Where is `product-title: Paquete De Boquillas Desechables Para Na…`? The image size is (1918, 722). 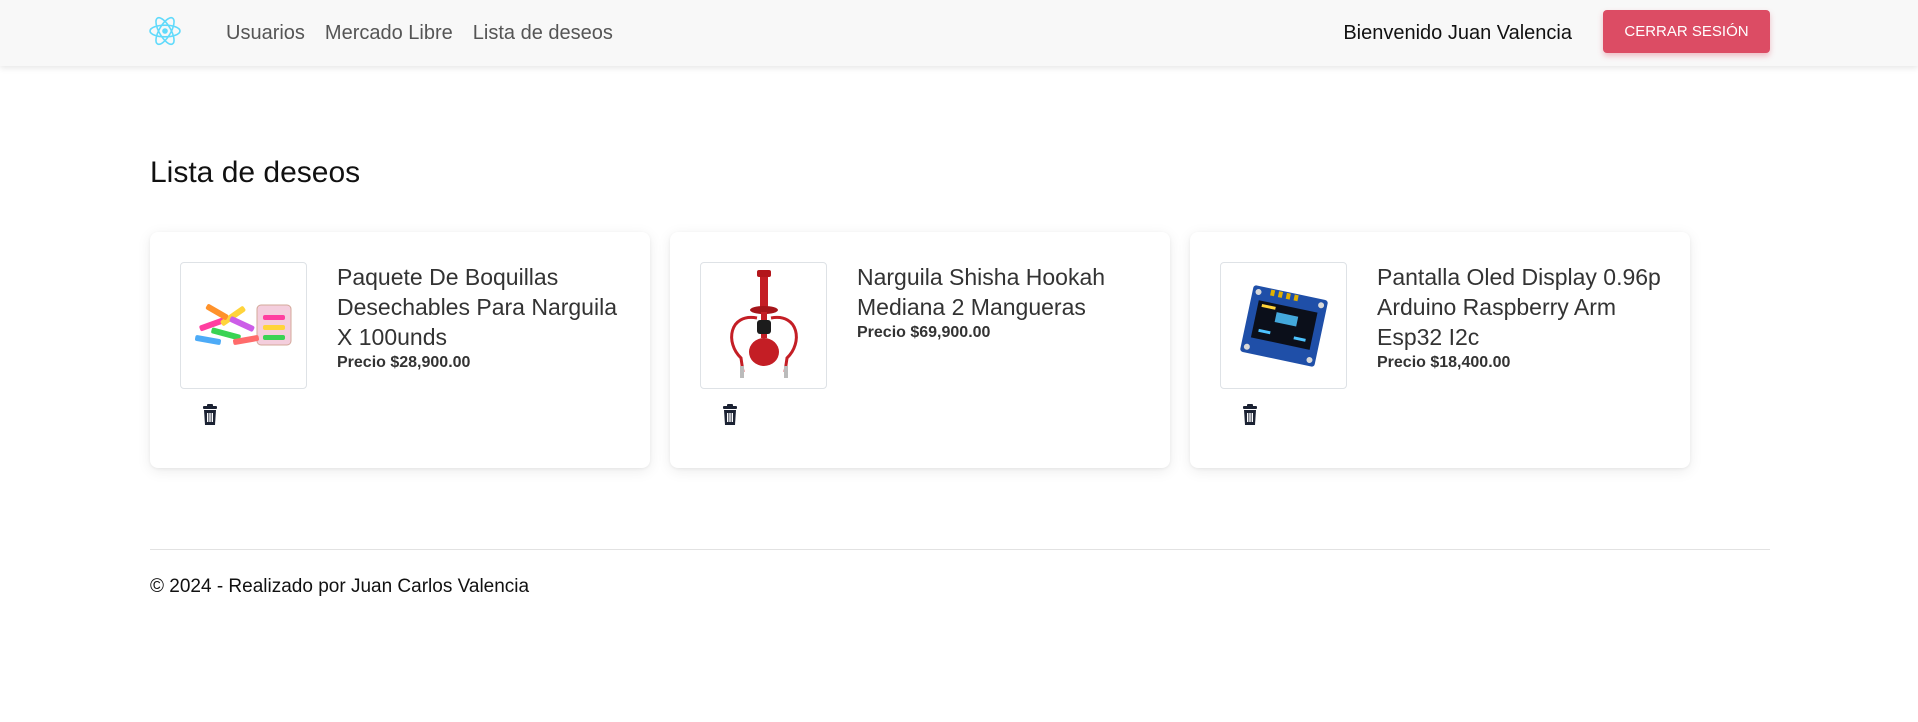
product-title: Paquete De Boquillas Desechables Para Na… is located at coordinates (482, 318).